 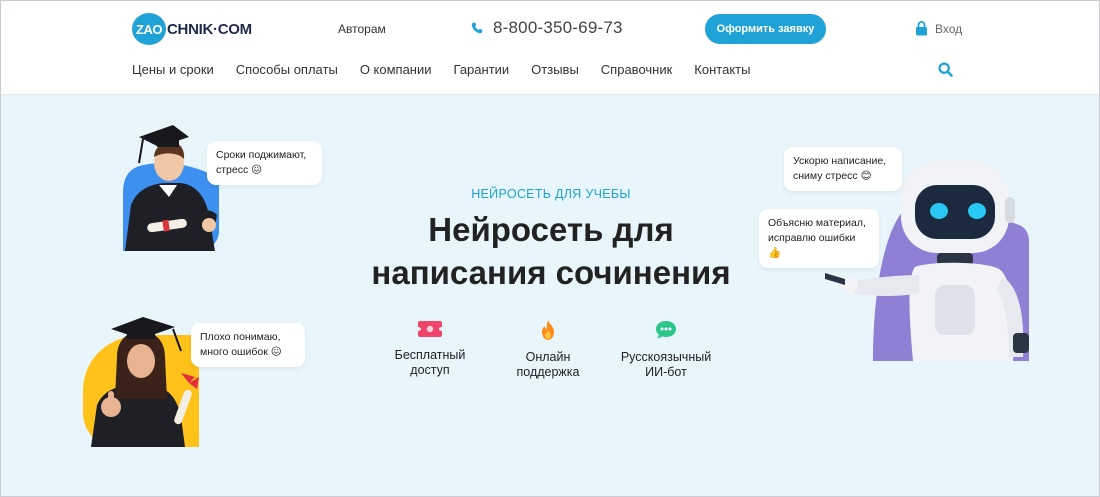 What do you see at coordinates (239, 170) in the screenshot?
I see `bubble-line: стресс 😖` at bounding box center [239, 170].